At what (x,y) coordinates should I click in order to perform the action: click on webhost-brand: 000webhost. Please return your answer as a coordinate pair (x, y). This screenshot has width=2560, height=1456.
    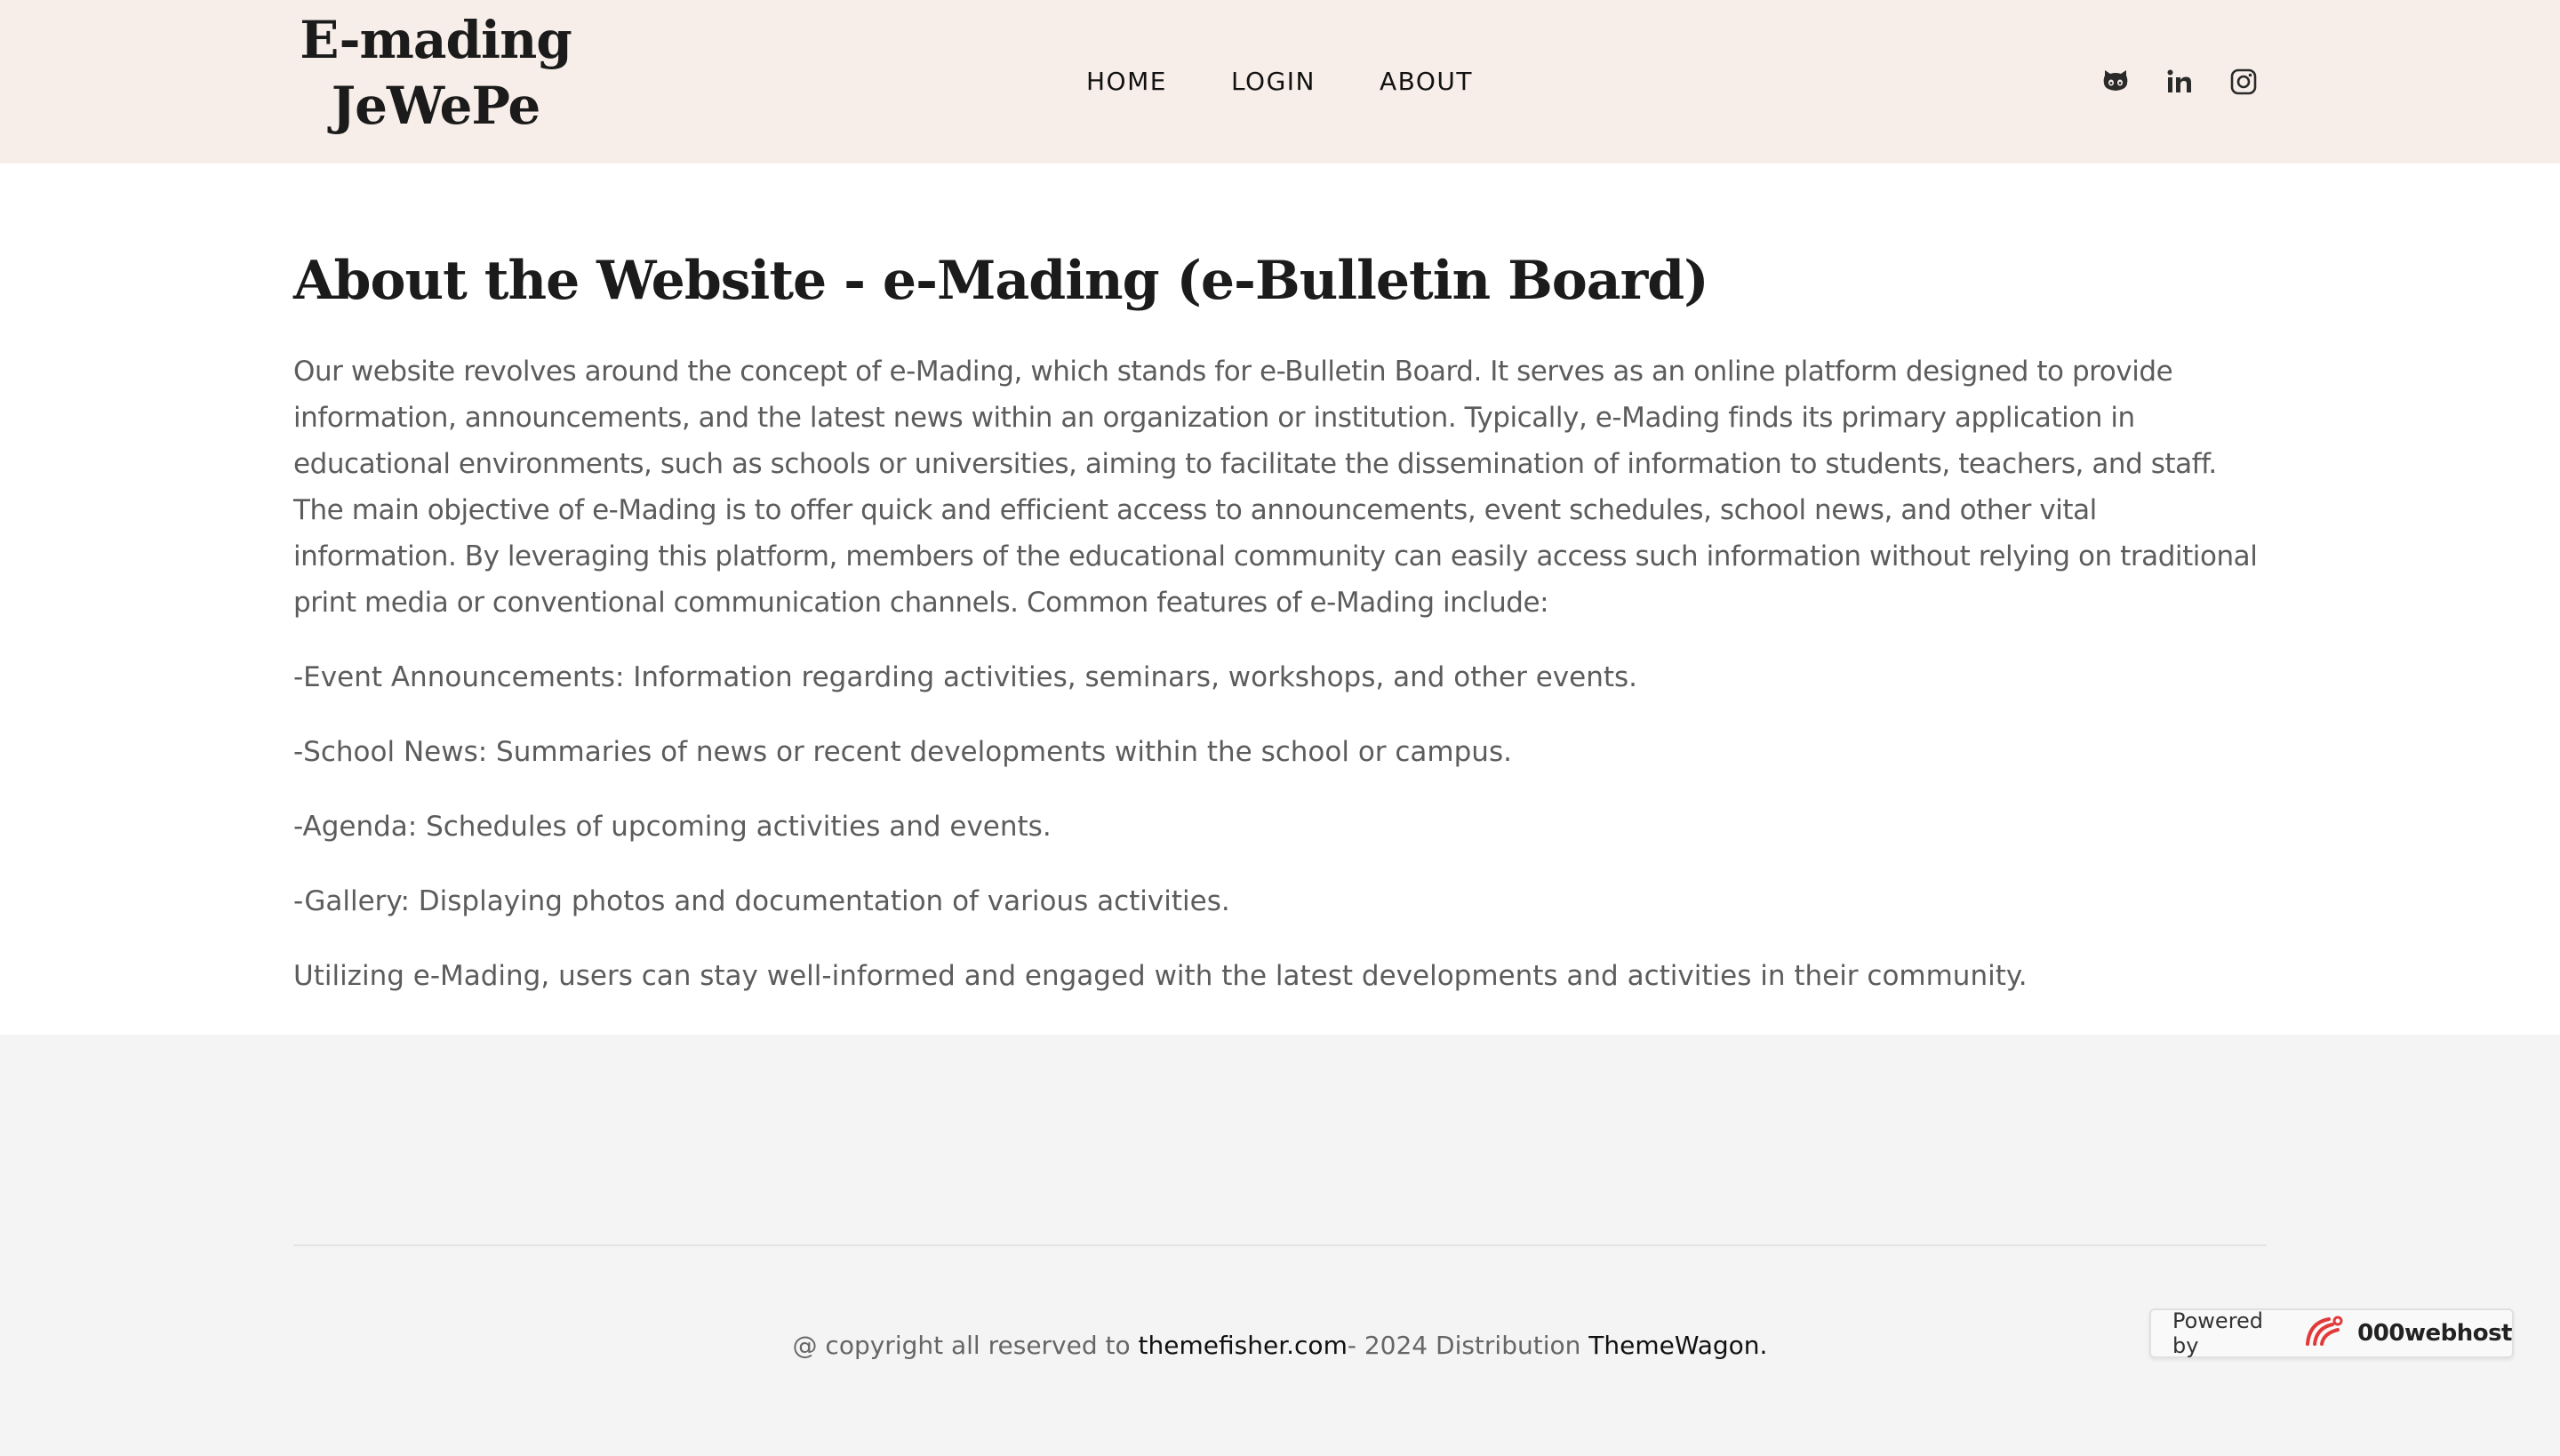
    Looking at the image, I should click on (2434, 1333).